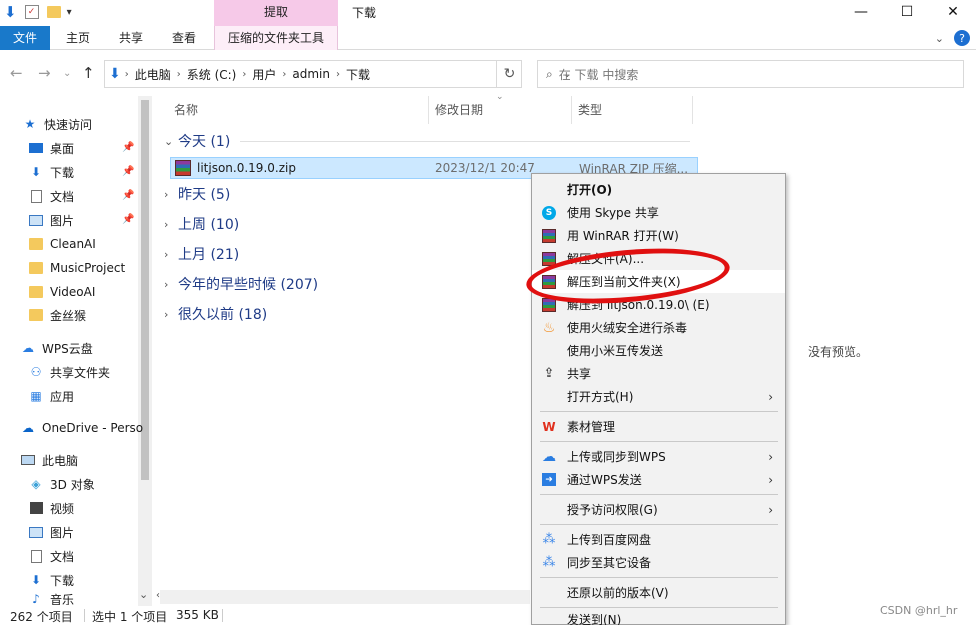 This screenshot has width=976, height=625. I want to click on nav-pc-documents: 文档, so click(51, 556).